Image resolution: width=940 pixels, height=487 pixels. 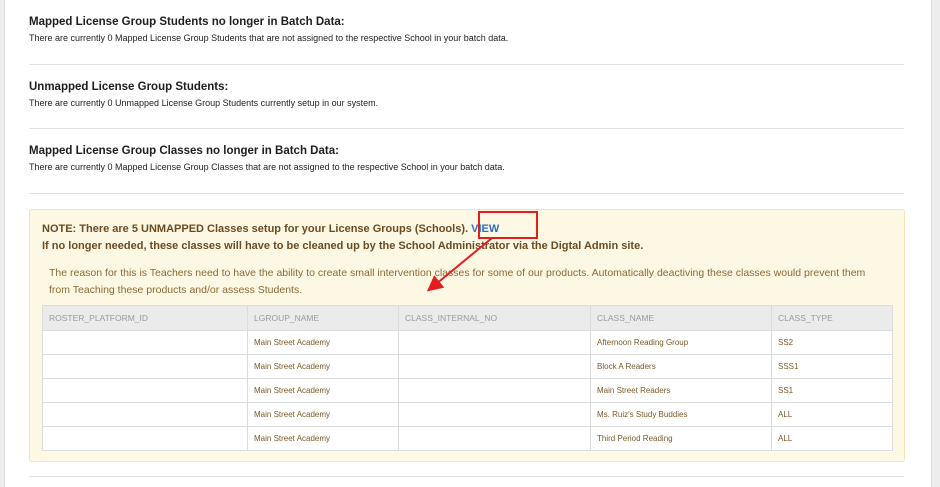 What do you see at coordinates (681, 438) in the screenshot?
I see `table-cell: Third Period Reading` at bounding box center [681, 438].